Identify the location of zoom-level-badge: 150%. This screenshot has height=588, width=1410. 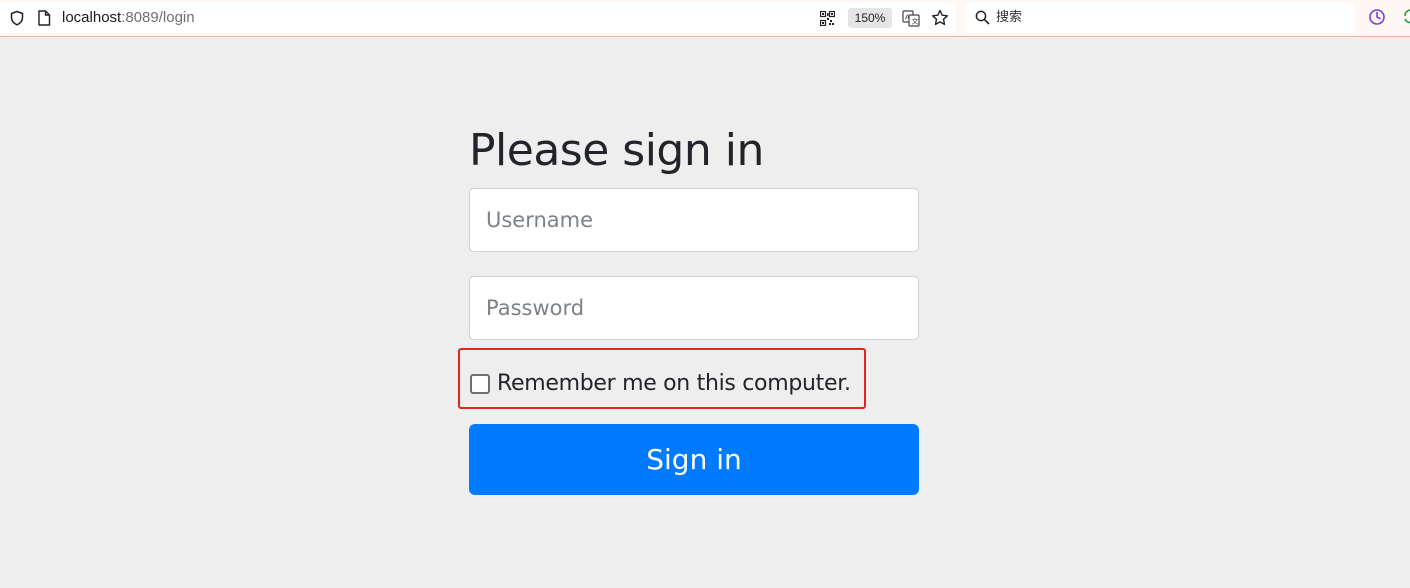
(870, 18).